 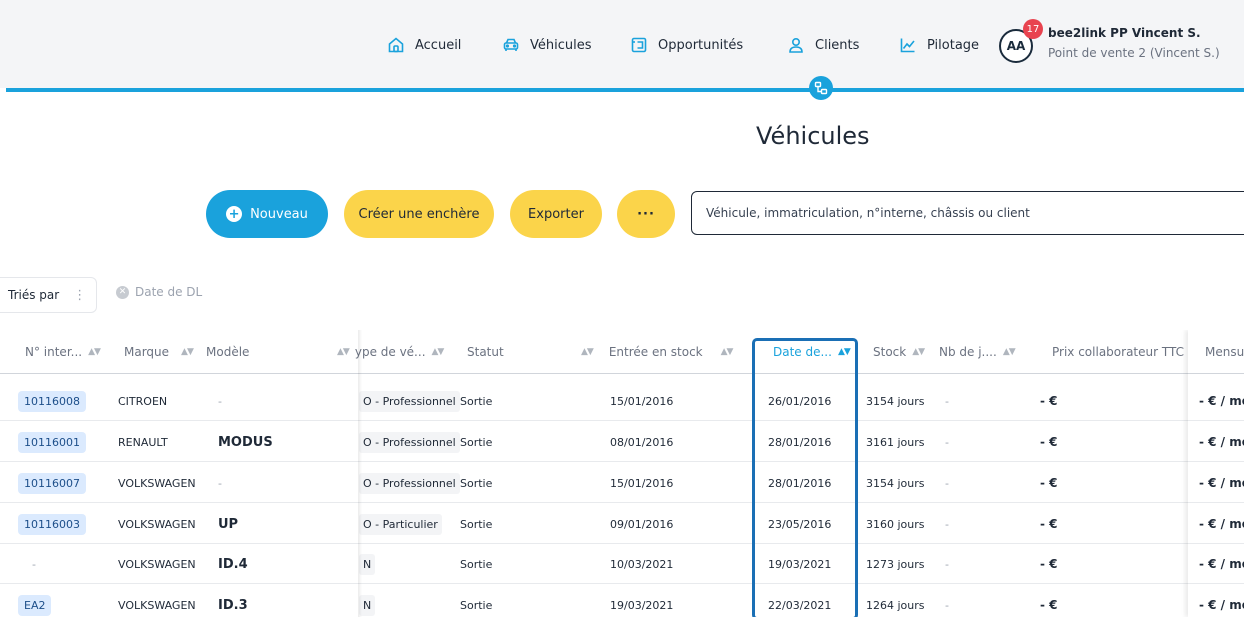 I want to click on more-options-button: ···, so click(x=646, y=214).